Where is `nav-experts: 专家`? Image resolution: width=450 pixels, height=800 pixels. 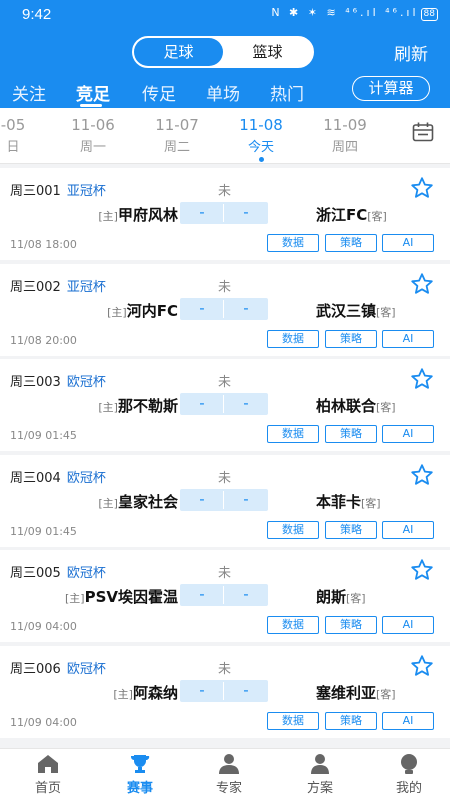
nav-experts: 专家 is located at coordinates (229, 774).